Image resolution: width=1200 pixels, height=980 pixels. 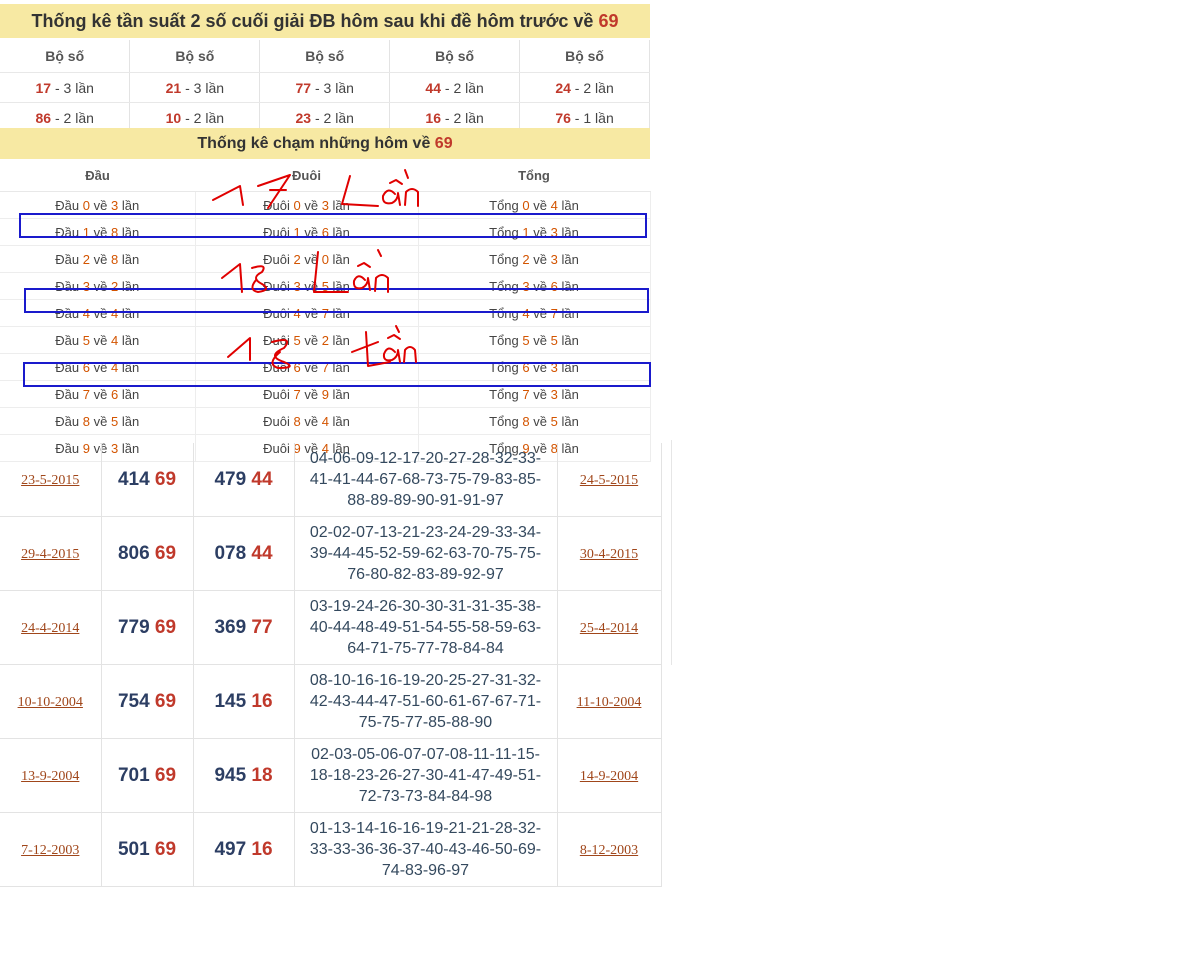 What do you see at coordinates (526, 259) in the screenshot?
I see `digit: 2` at bounding box center [526, 259].